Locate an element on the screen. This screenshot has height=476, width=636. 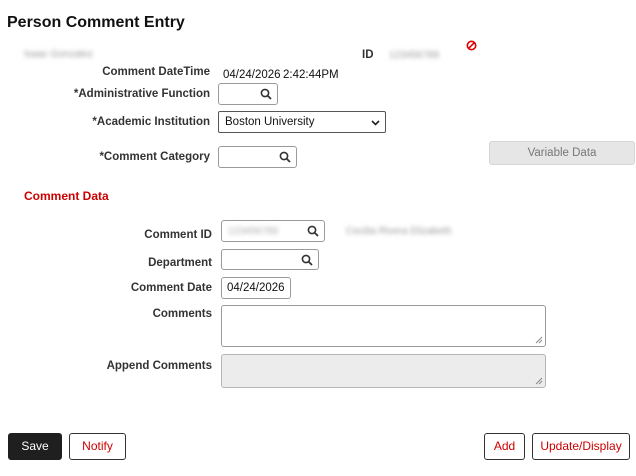
comment-id-input: 123456789 is located at coordinates (273, 231).